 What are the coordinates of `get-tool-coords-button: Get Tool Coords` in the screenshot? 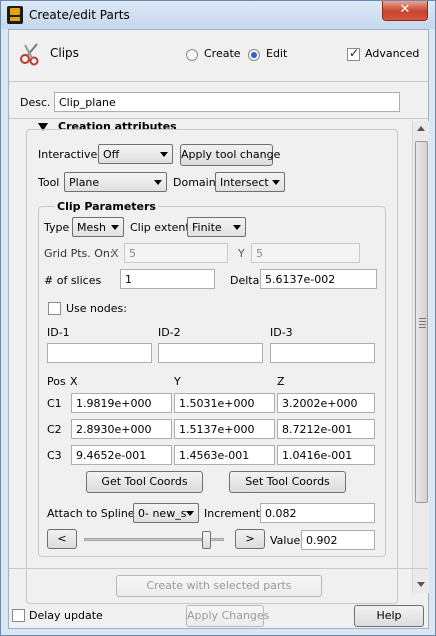 It's located at (144, 482).